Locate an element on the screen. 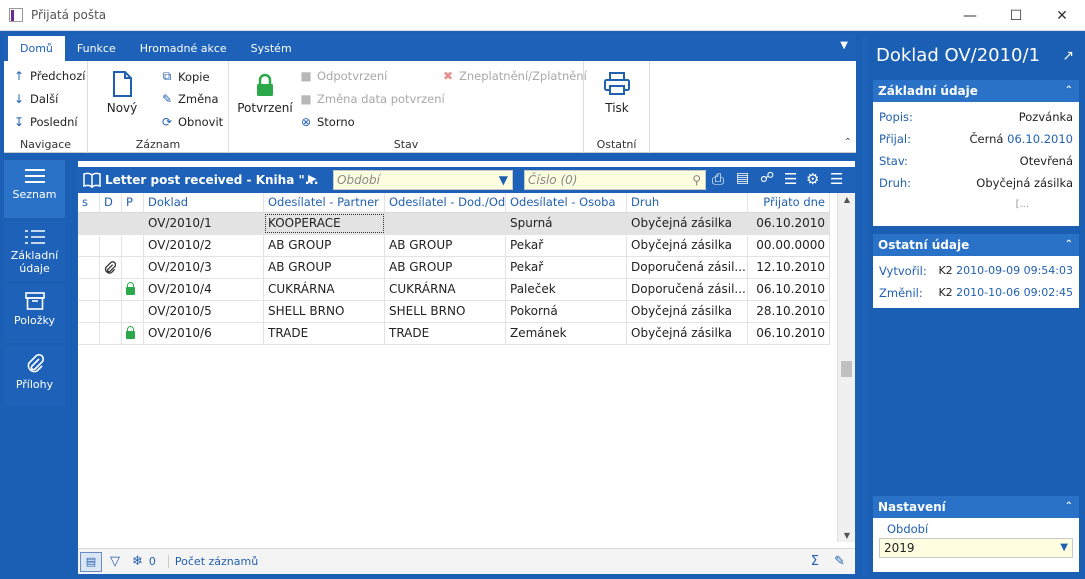  print-button: Tisk is located at coordinates (617, 93).